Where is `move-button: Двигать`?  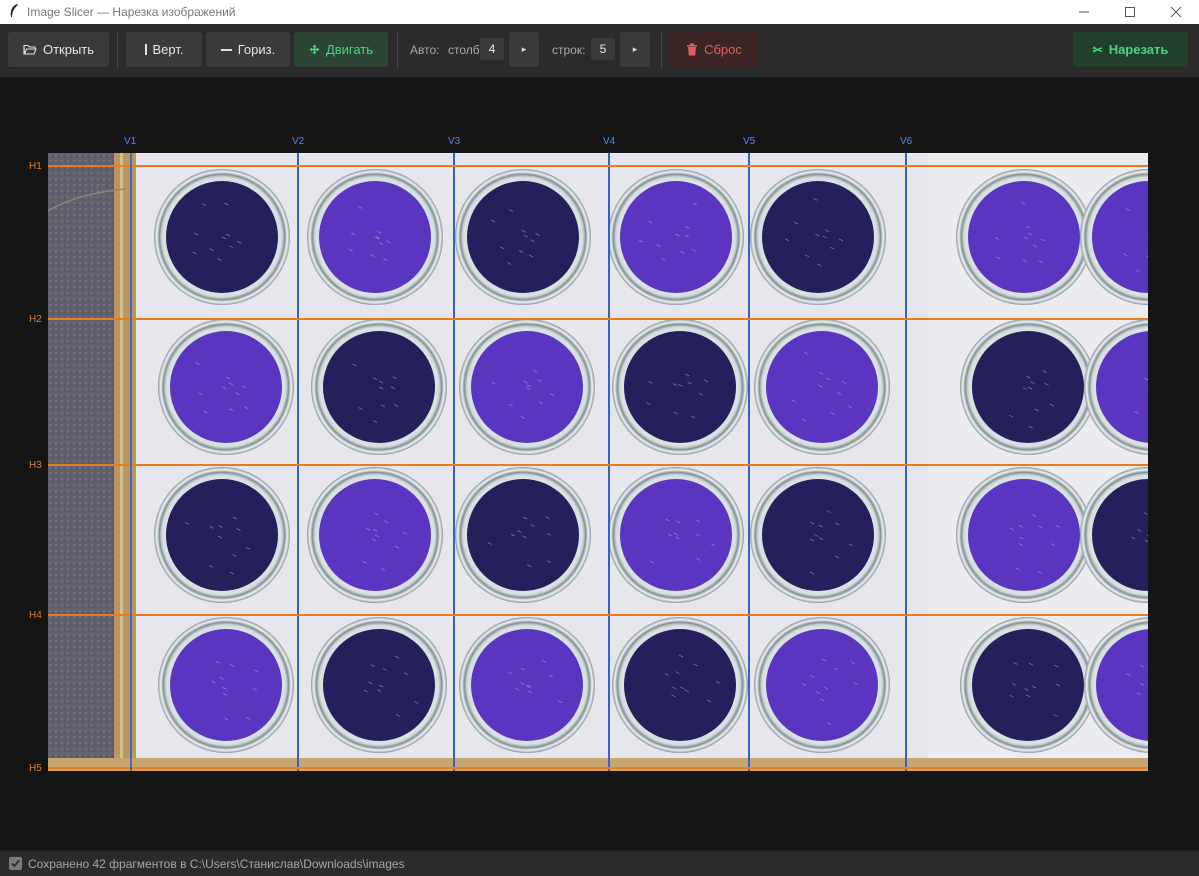 move-button: Двигать is located at coordinates (341, 49).